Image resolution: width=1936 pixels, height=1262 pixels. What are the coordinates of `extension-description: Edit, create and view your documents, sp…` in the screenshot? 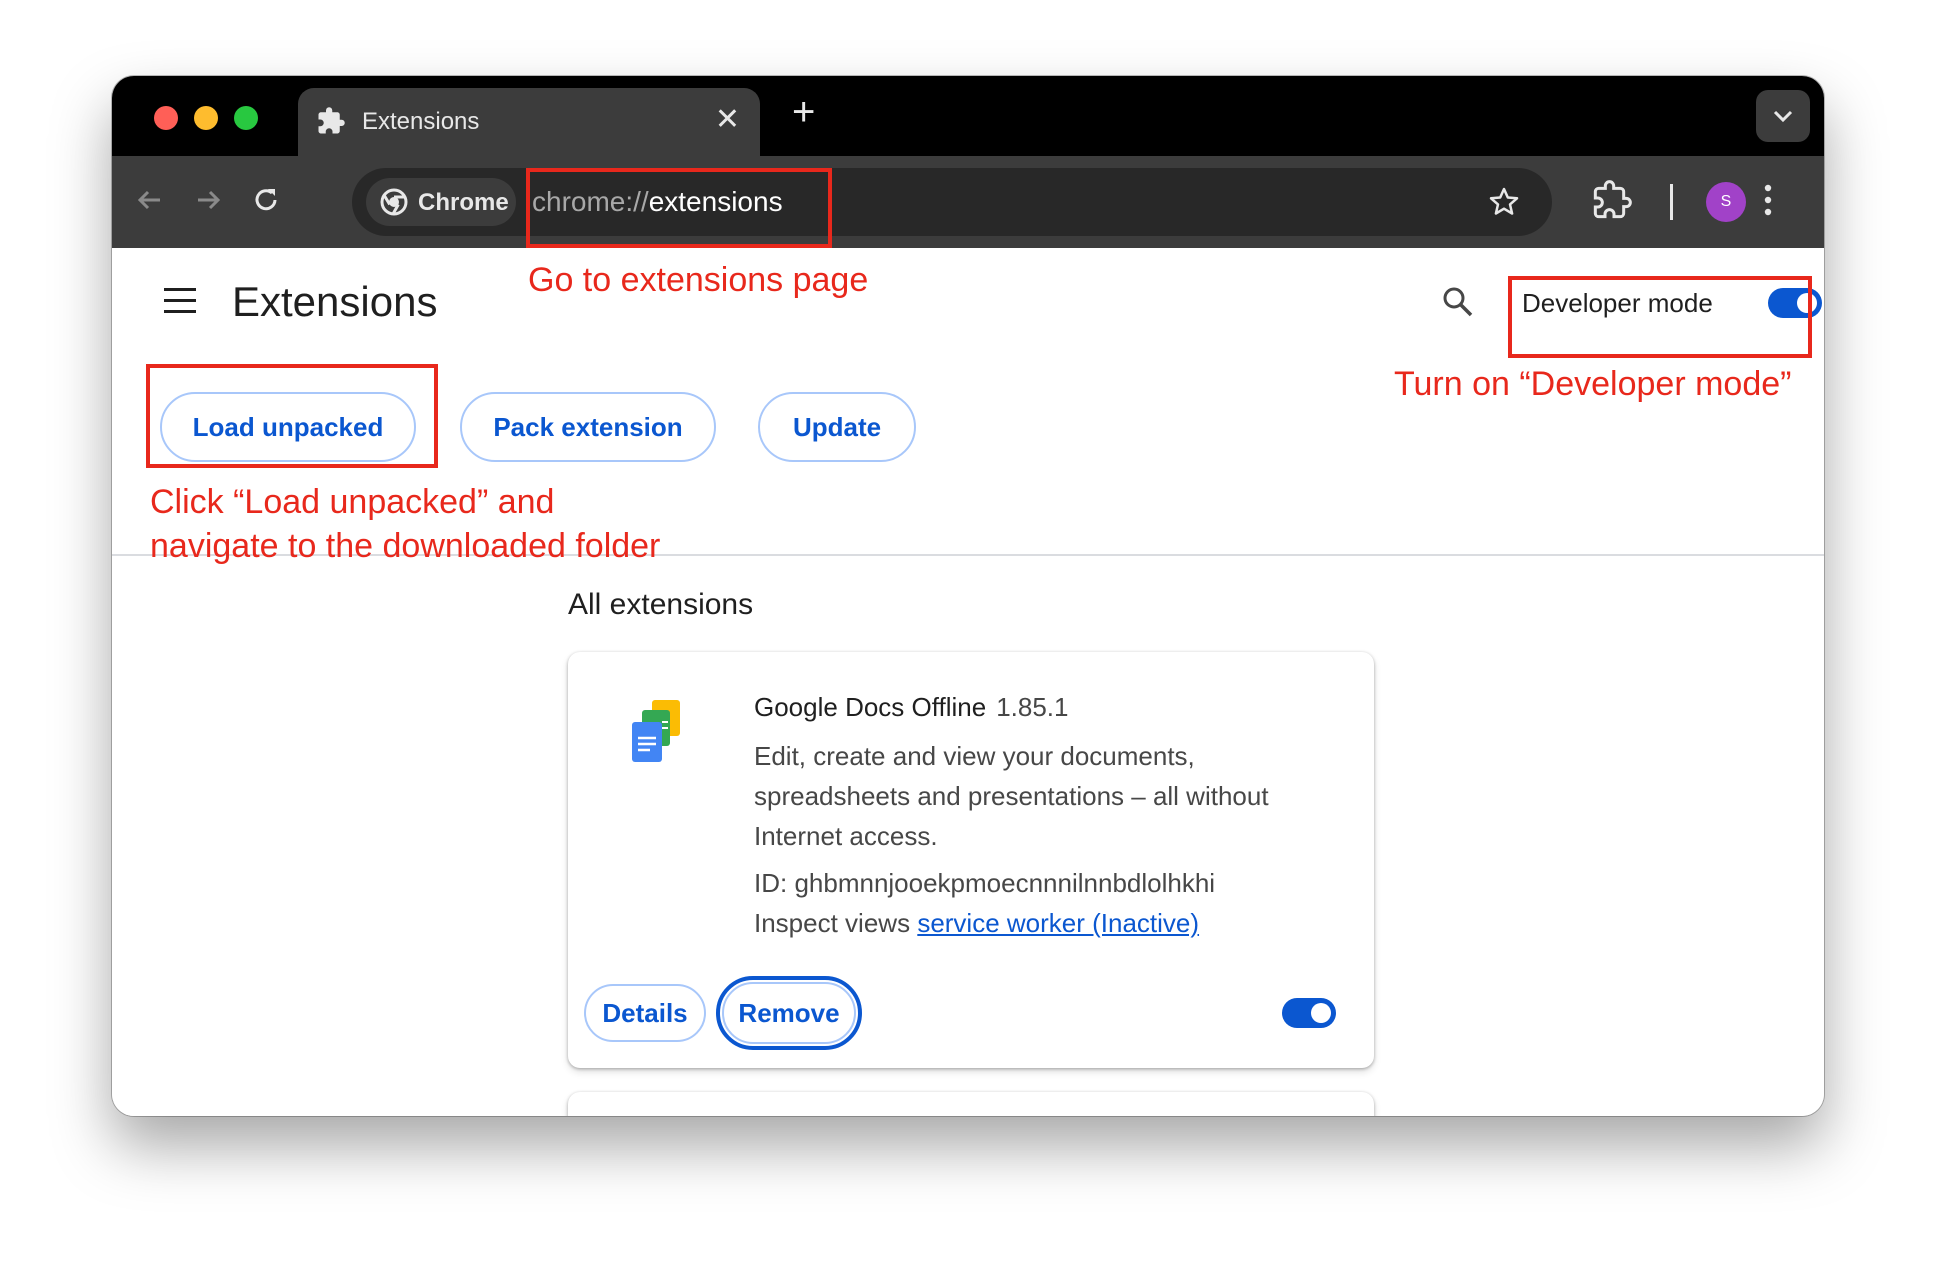 It's located at (1011, 796).